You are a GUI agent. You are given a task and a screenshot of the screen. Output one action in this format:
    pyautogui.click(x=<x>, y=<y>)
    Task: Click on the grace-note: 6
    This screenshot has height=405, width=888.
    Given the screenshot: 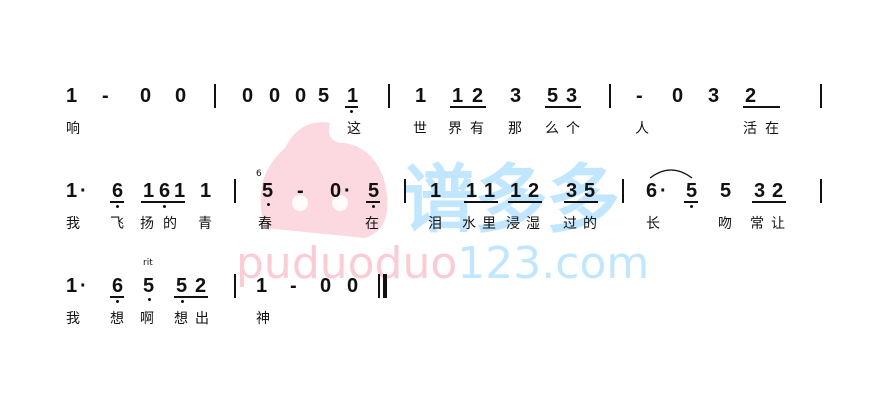 What is the action you would take?
    pyautogui.click(x=259, y=174)
    